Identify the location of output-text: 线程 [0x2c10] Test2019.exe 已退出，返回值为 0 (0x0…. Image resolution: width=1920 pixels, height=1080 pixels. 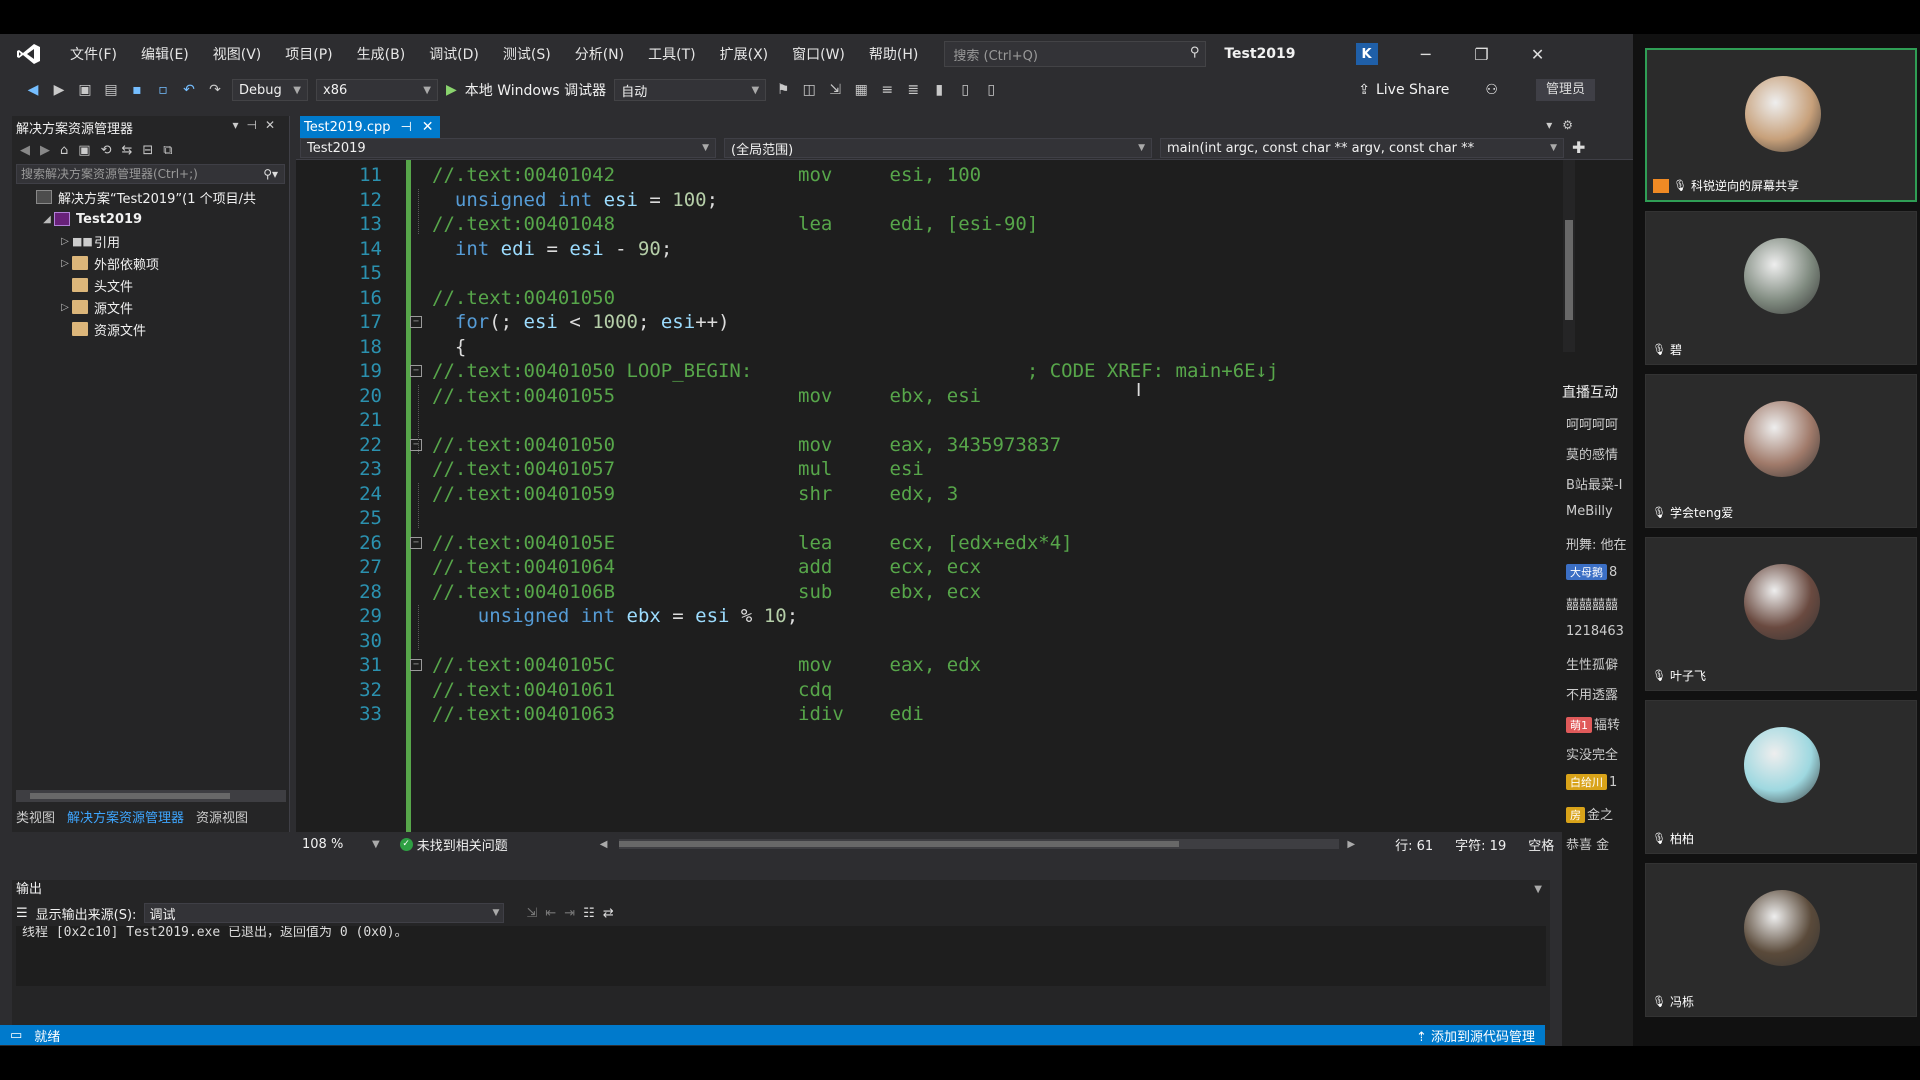
(781, 956).